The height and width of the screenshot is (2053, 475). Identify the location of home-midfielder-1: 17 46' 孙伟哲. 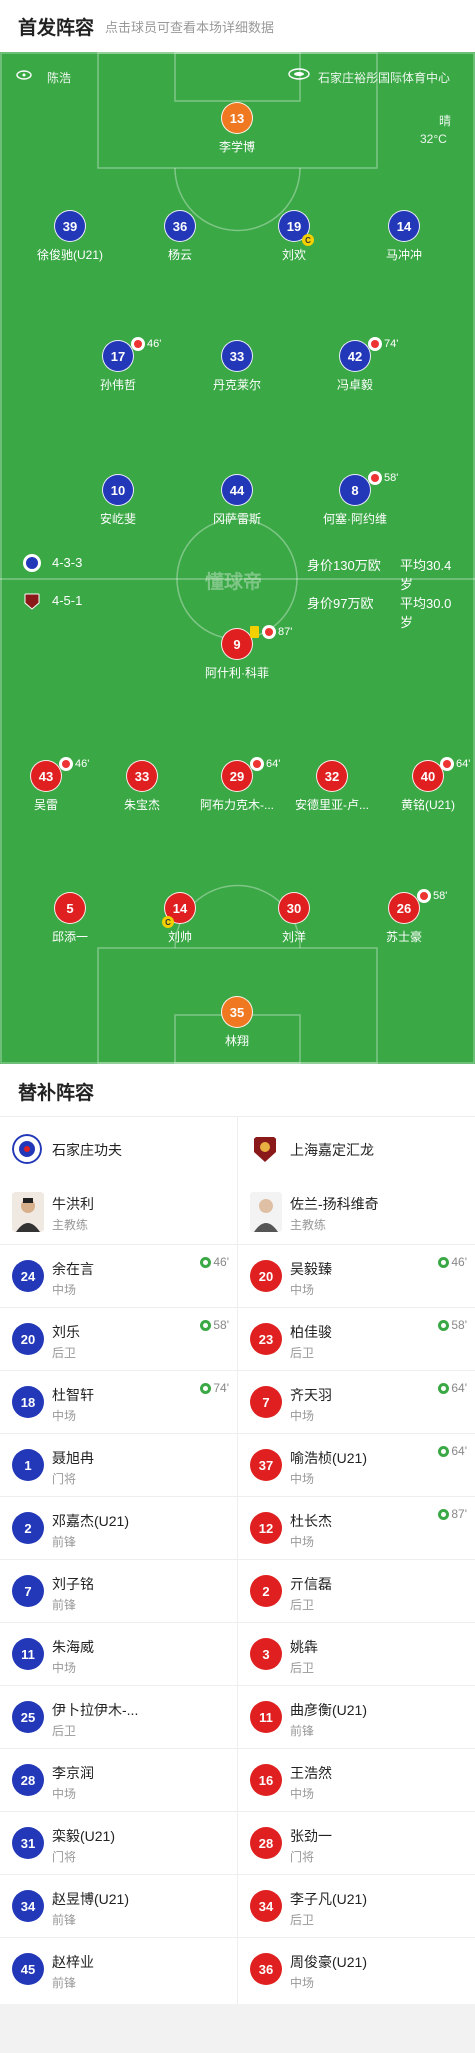
(118, 368).